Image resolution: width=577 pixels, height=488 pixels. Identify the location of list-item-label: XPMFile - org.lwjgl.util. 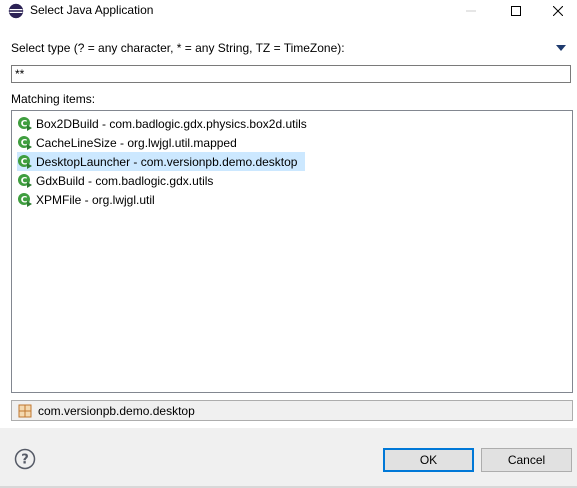
(95, 199).